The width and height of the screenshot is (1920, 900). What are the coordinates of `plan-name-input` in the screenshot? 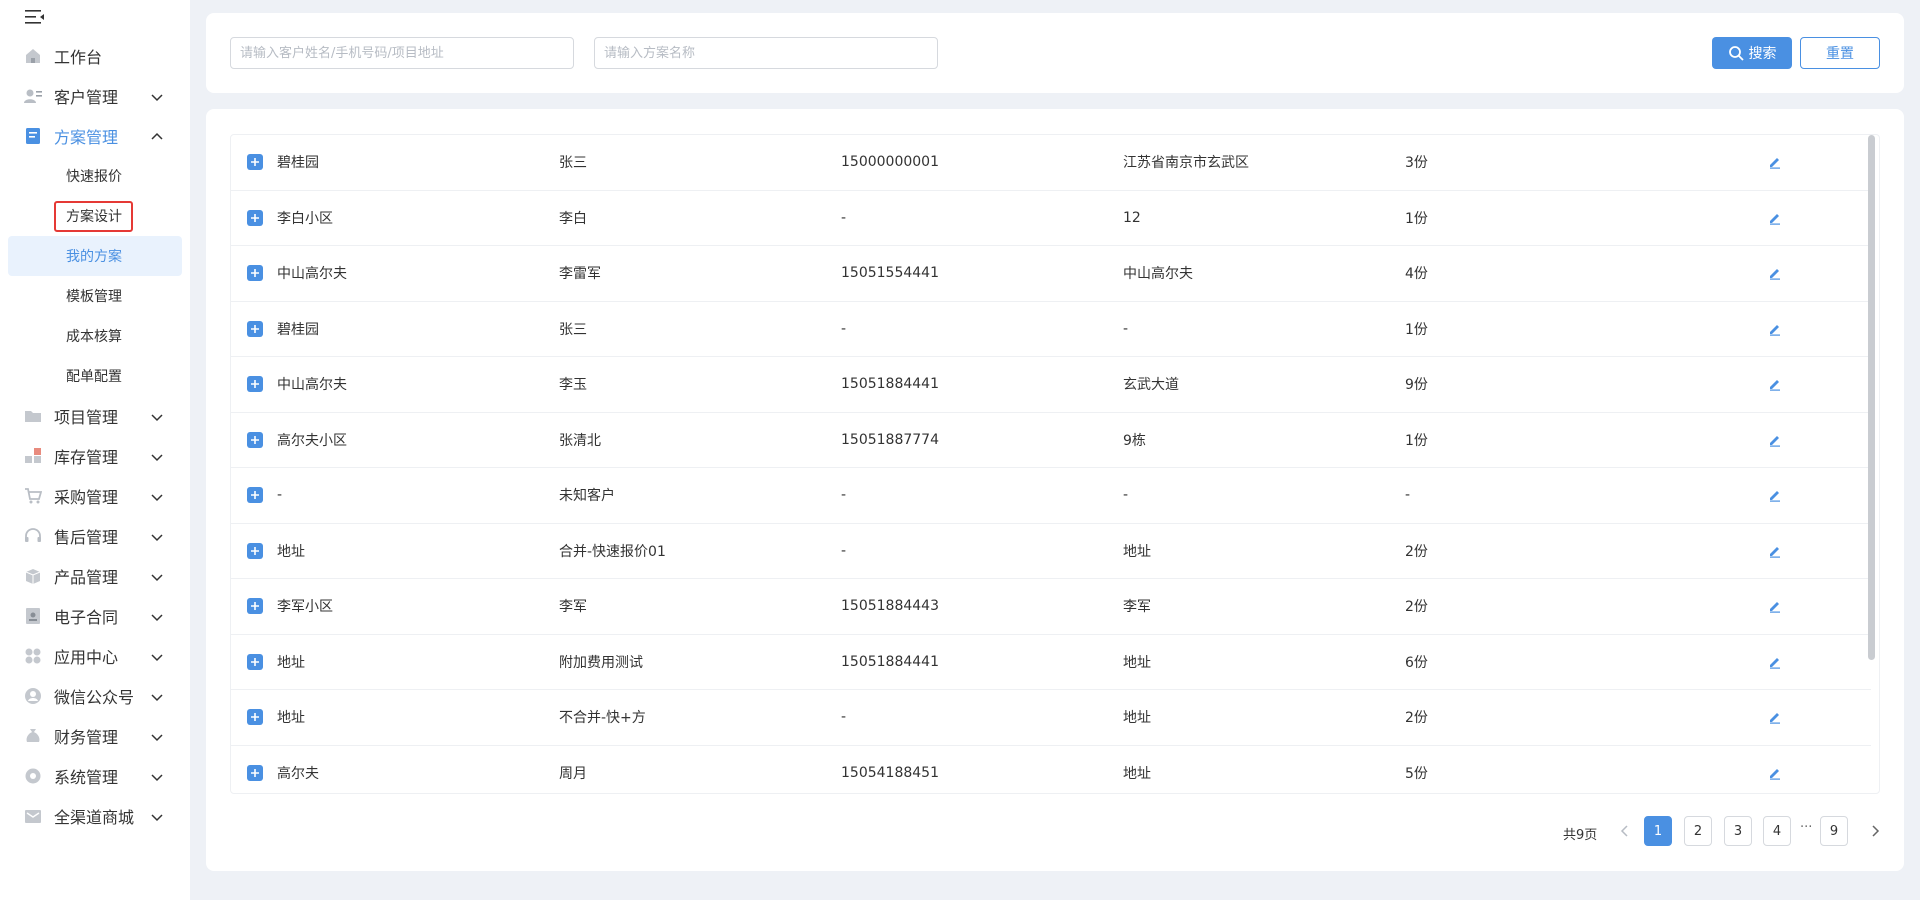 It's located at (766, 53).